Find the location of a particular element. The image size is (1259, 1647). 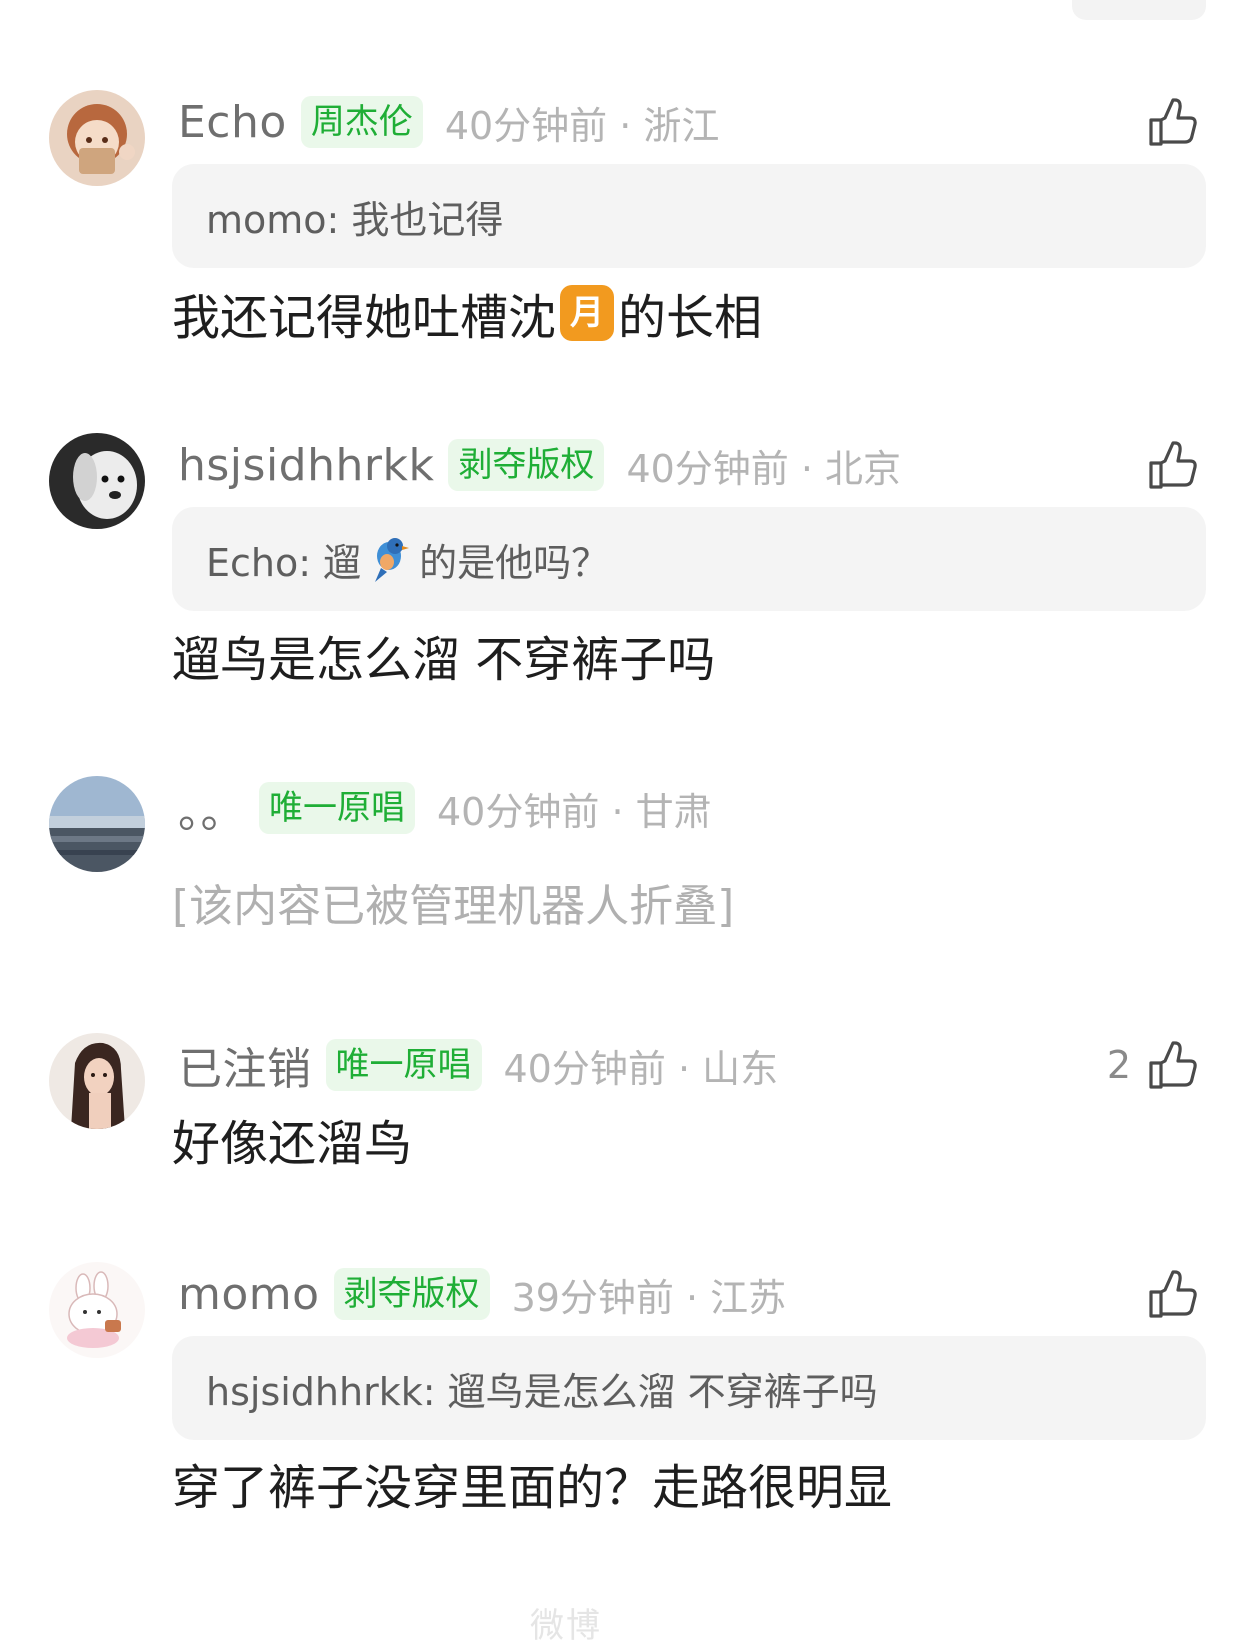

avatar-bunny-cartoon-image is located at coordinates (97, 1310).